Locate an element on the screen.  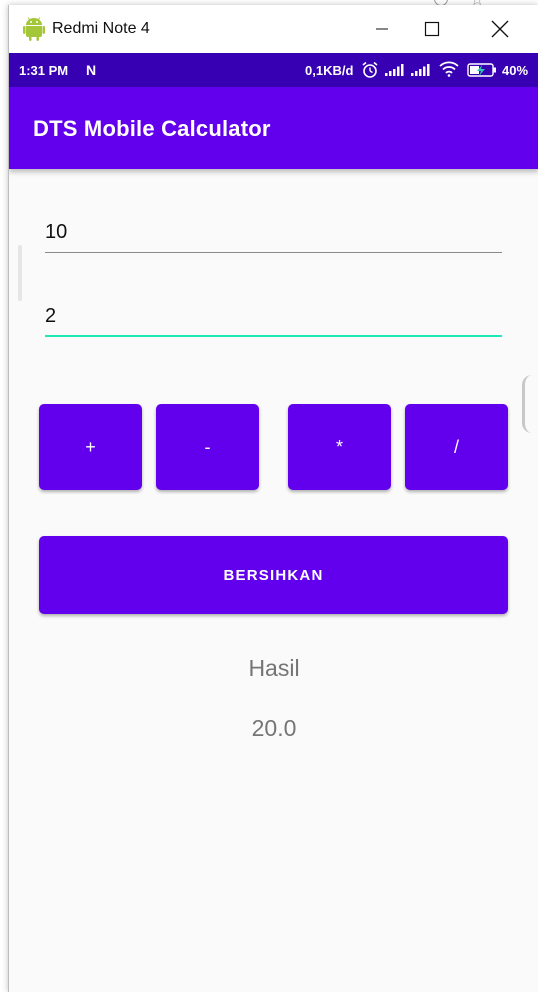
battery-charging-icon is located at coordinates (481, 70).